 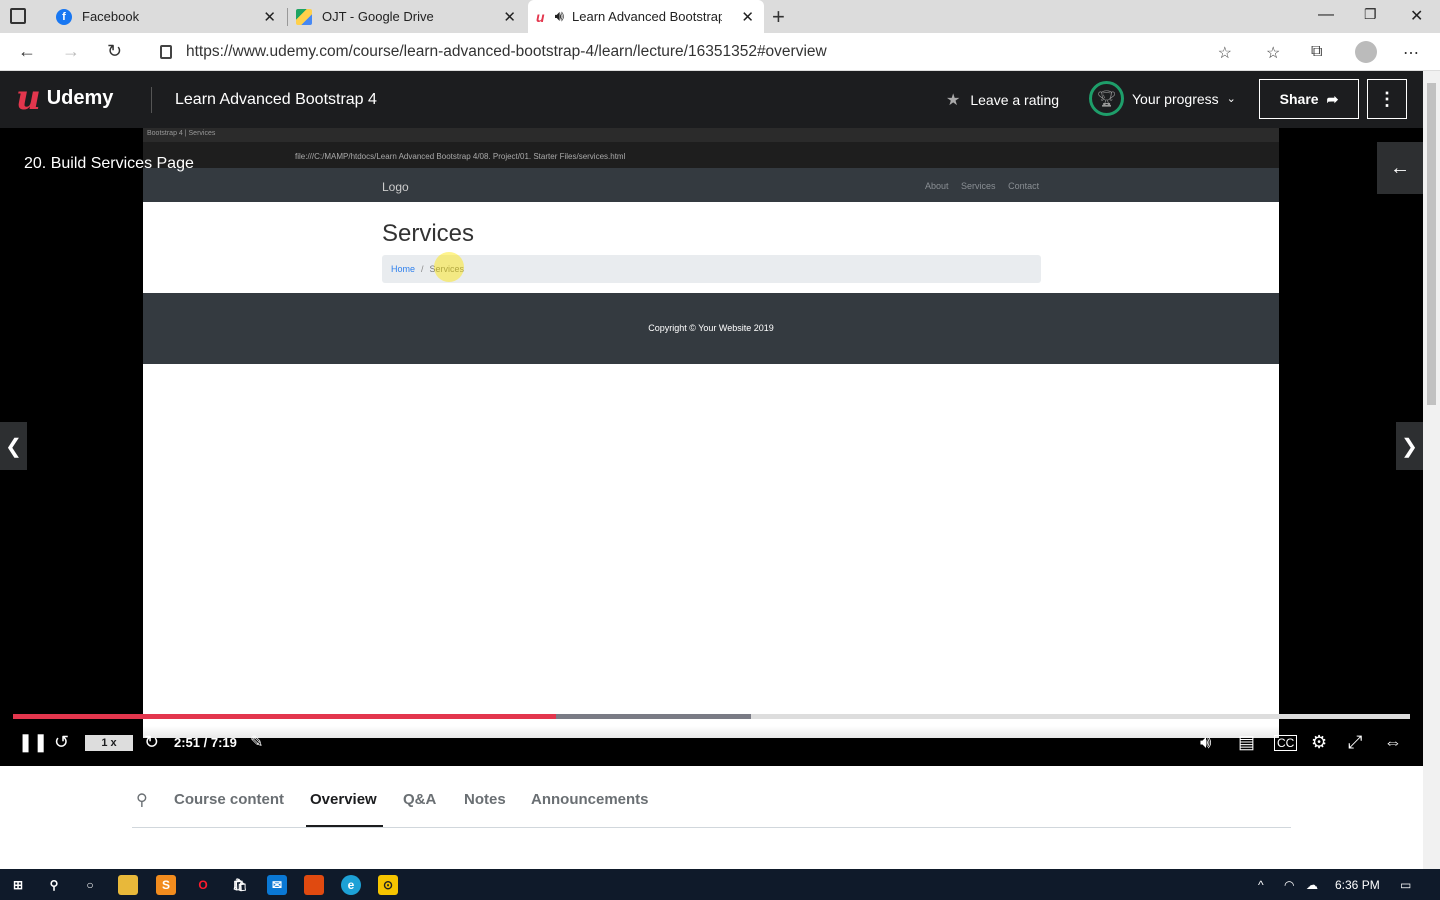 I want to click on store-icon: 🛍︎, so click(x=240, y=885).